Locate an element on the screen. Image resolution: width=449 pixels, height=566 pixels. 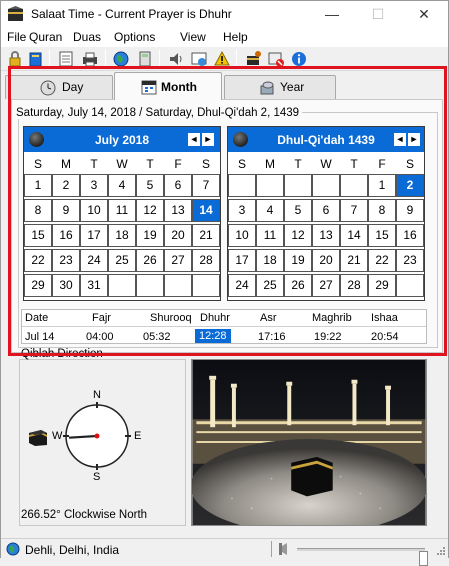
gregorian-day-cell: 10 is located at coordinates (94, 210).